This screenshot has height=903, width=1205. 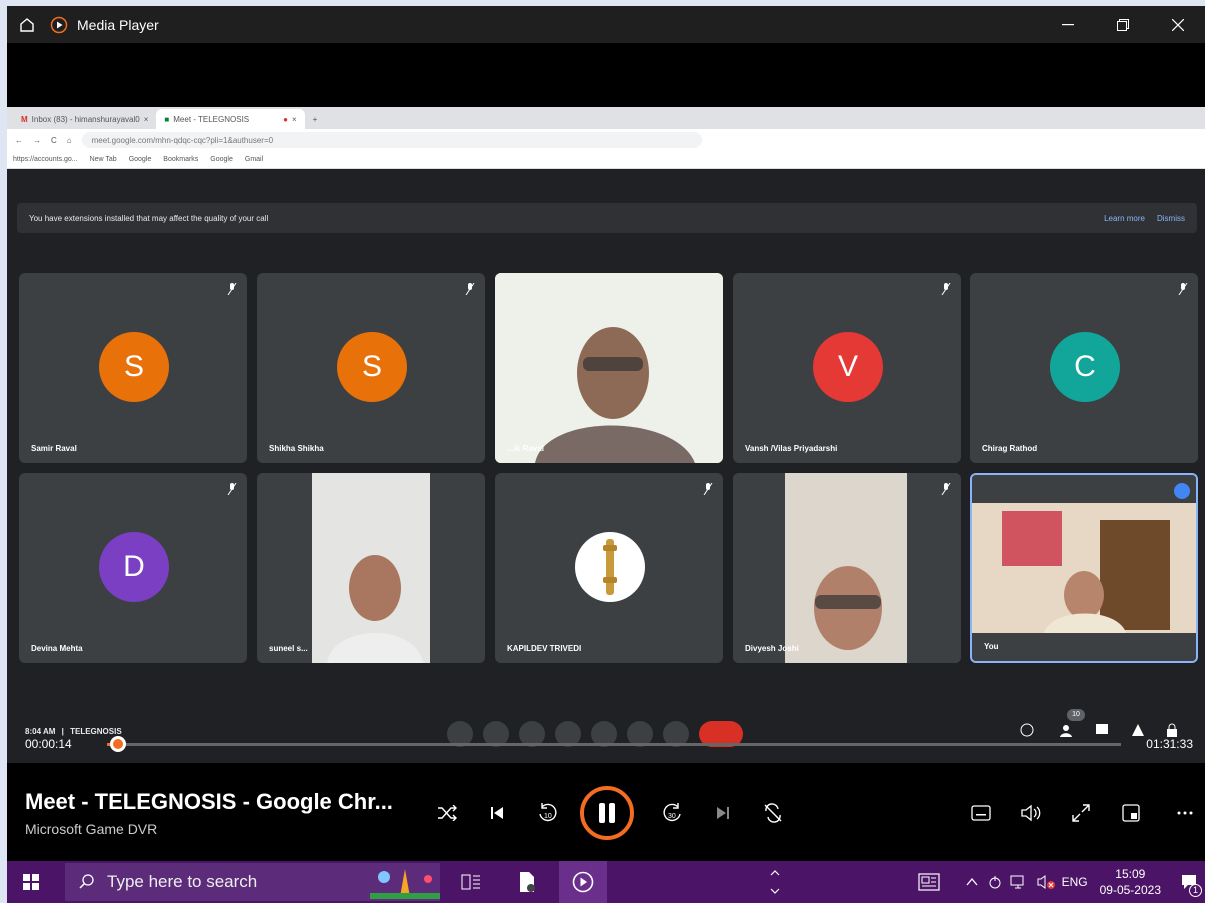 I want to click on skip-next-icon, so click(x=723, y=813).